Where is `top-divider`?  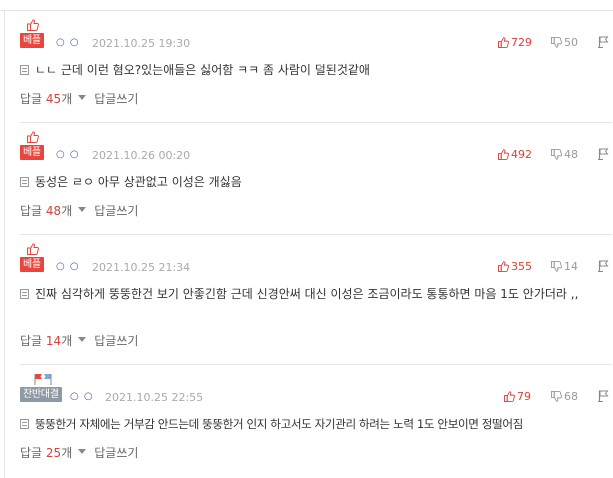
top-divider is located at coordinates (306, 10).